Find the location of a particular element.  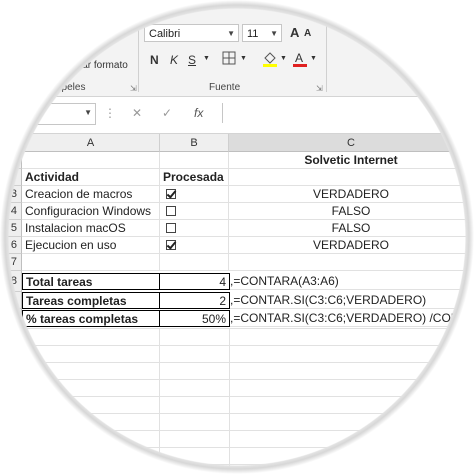

cell-c8: ,=CONTARA(A3:A6) is located at coordinates (352, 281).